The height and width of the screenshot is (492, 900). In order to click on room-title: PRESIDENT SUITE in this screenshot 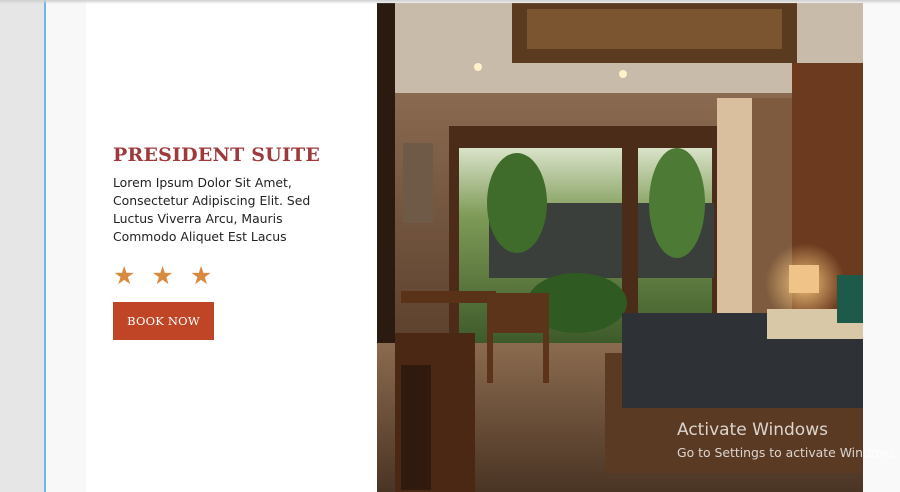, I will do `click(217, 155)`.